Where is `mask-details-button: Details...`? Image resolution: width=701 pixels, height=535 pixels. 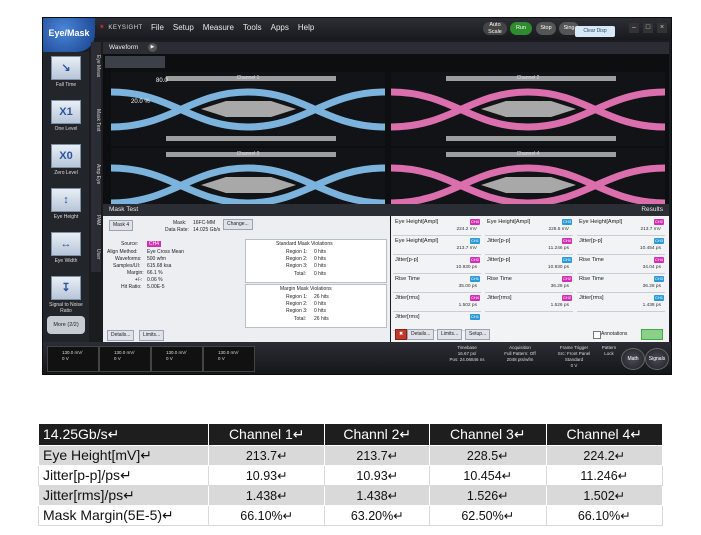 mask-details-button: Details... is located at coordinates (121, 335).